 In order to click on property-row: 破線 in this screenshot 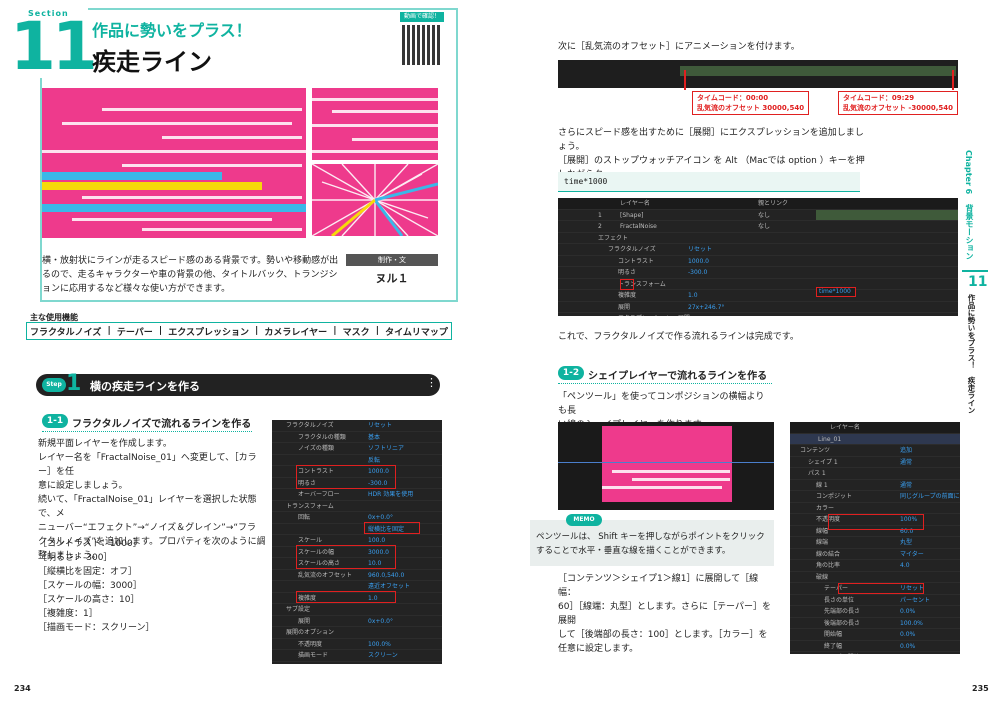, I will do `click(875, 577)`.